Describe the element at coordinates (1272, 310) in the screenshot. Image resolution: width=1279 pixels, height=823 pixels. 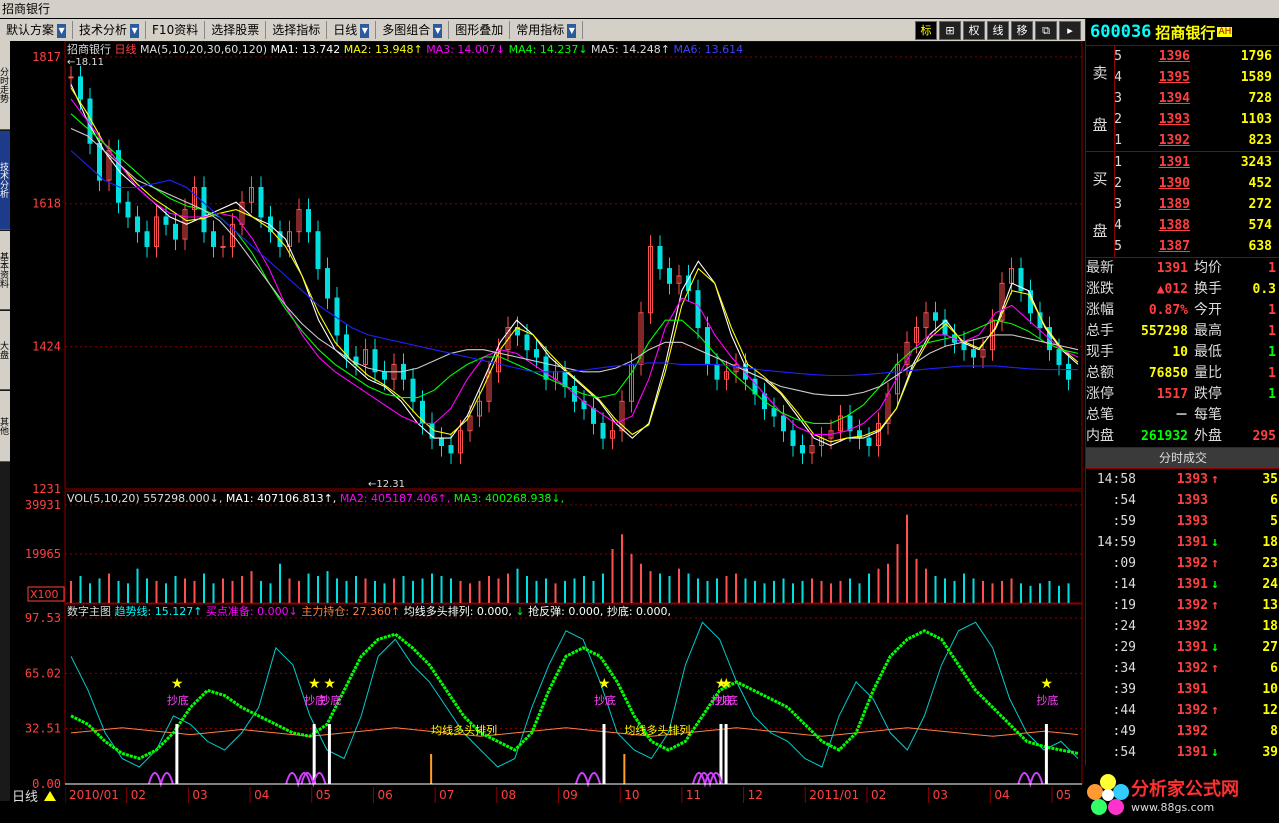
I see `quote-value: 1` at that location.